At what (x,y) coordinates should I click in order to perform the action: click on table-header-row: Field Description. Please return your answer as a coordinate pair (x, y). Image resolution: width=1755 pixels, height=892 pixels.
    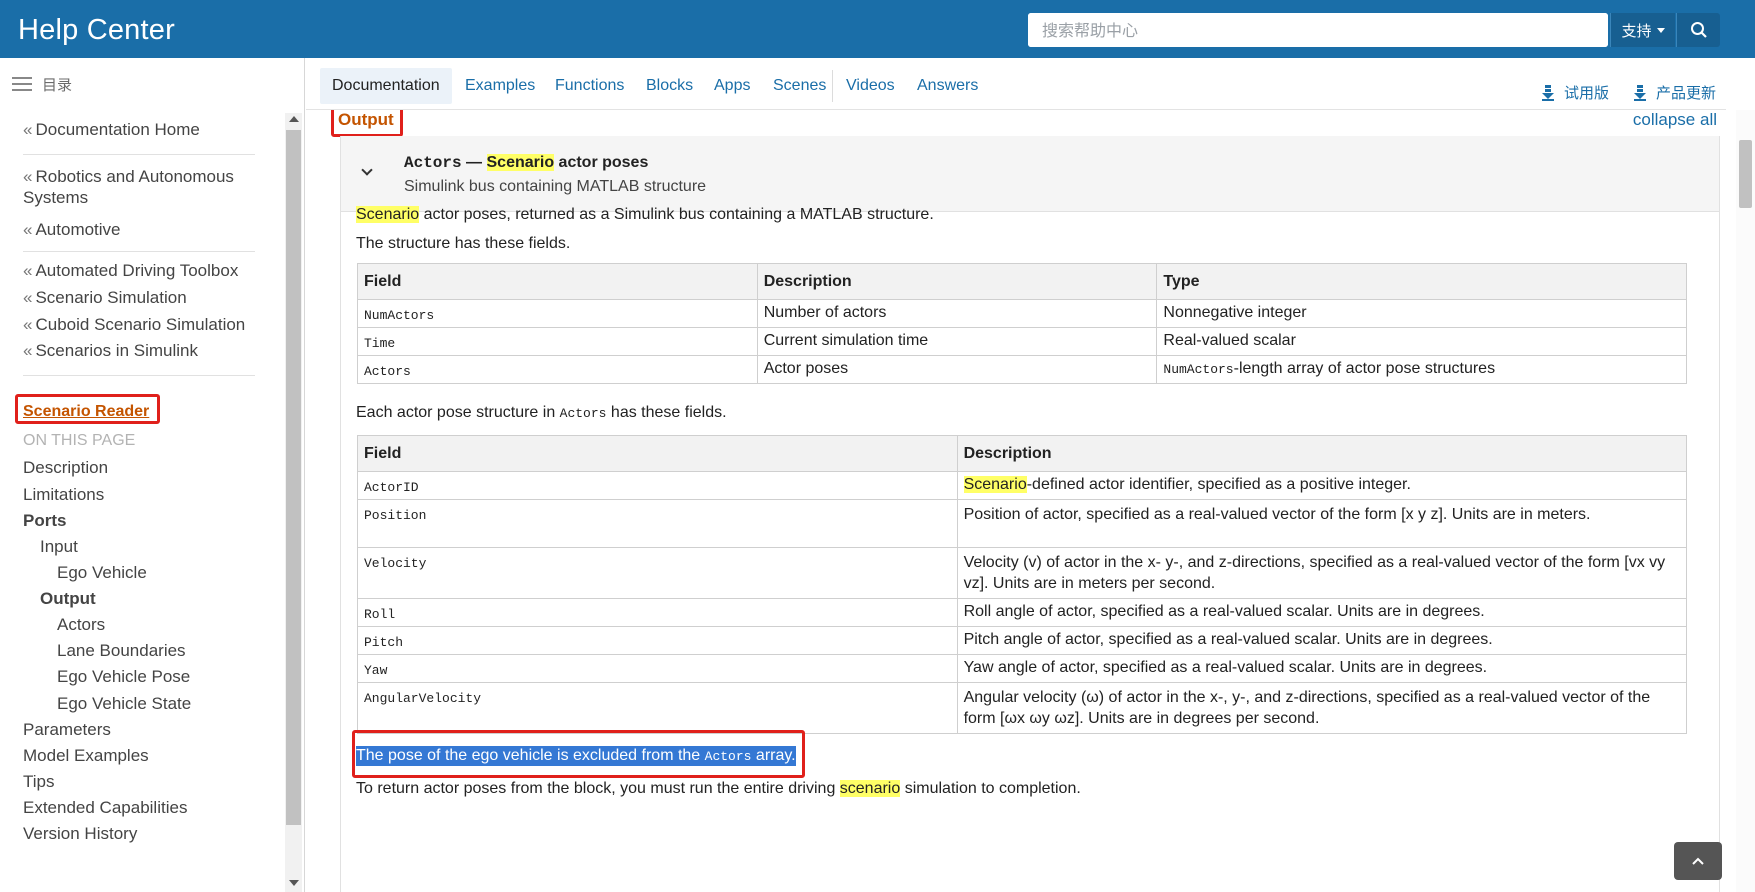
    Looking at the image, I should click on (1022, 453).